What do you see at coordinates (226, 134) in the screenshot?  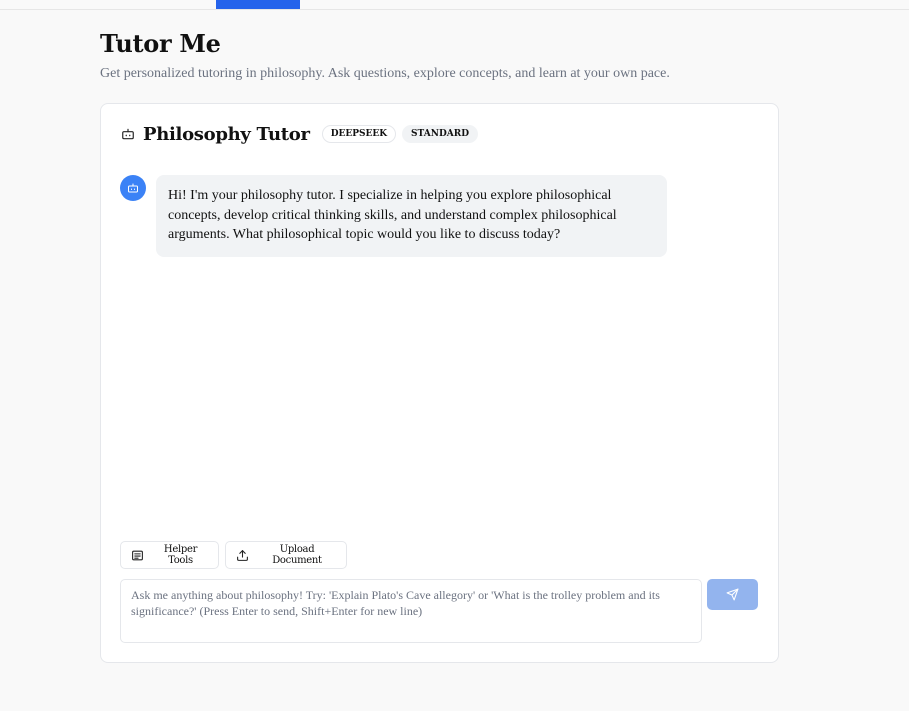 I see `tutor-title: Philosophy Tutor` at bounding box center [226, 134].